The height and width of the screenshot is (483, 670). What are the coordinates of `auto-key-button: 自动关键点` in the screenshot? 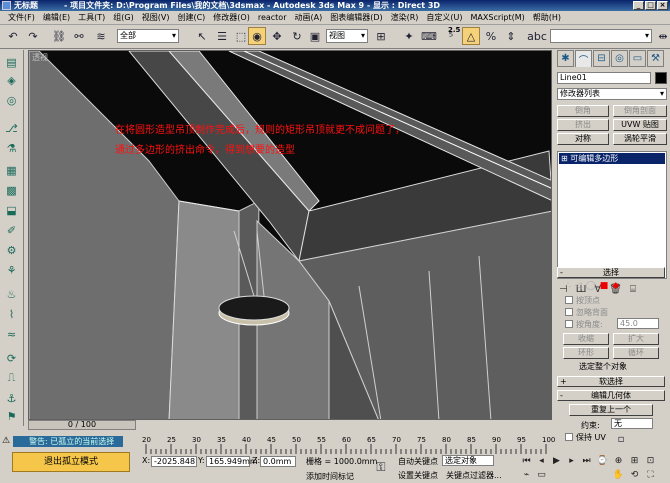 It's located at (418, 461).